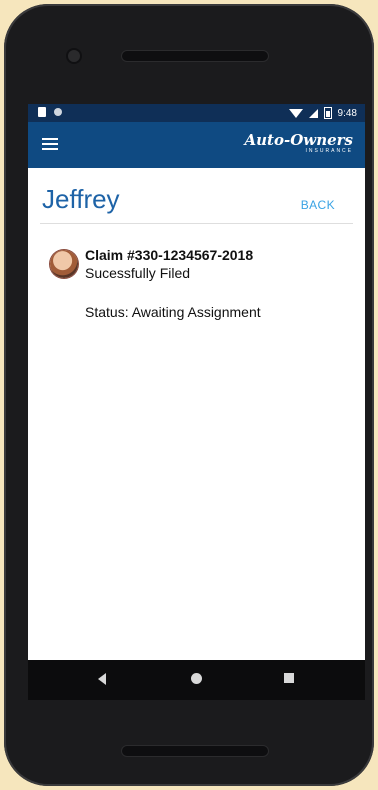  What do you see at coordinates (74, 56) in the screenshot?
I see `front-camera` at bounding box center [74, 56].